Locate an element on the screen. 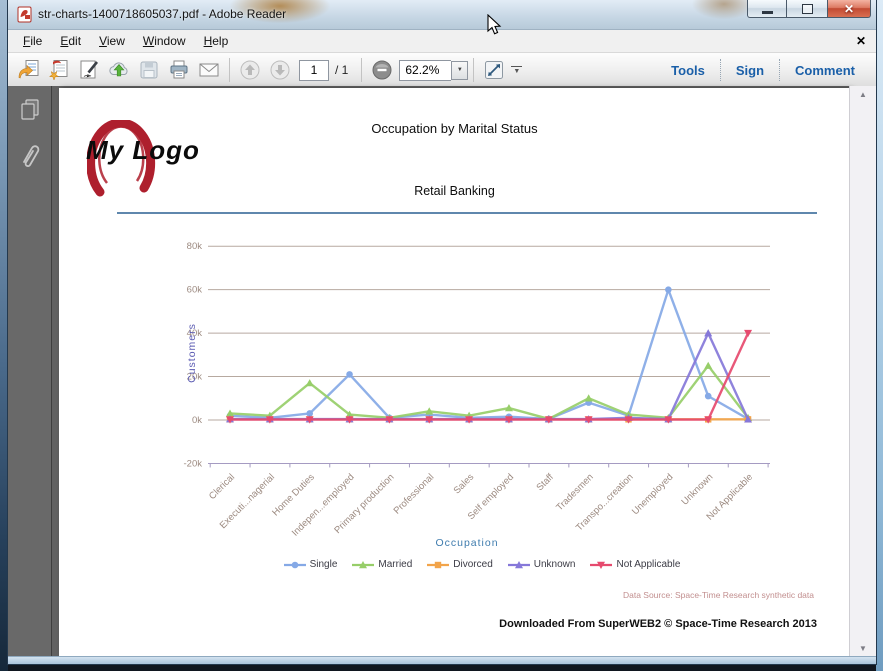 This screenshot has width=883, height=671. legend-item: Single is located at coordinates (310, 564).